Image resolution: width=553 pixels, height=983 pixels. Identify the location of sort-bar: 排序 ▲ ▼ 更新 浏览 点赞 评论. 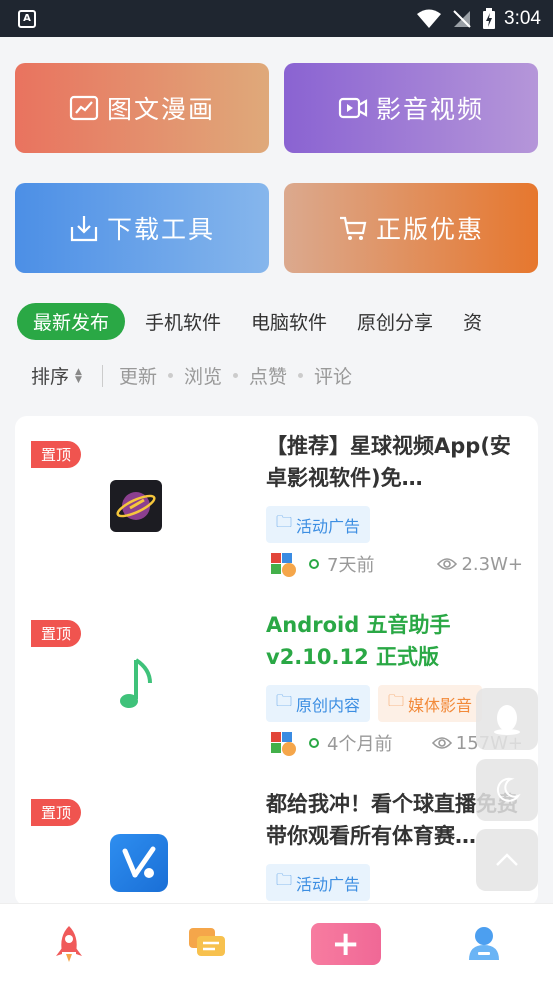
(191, 375).